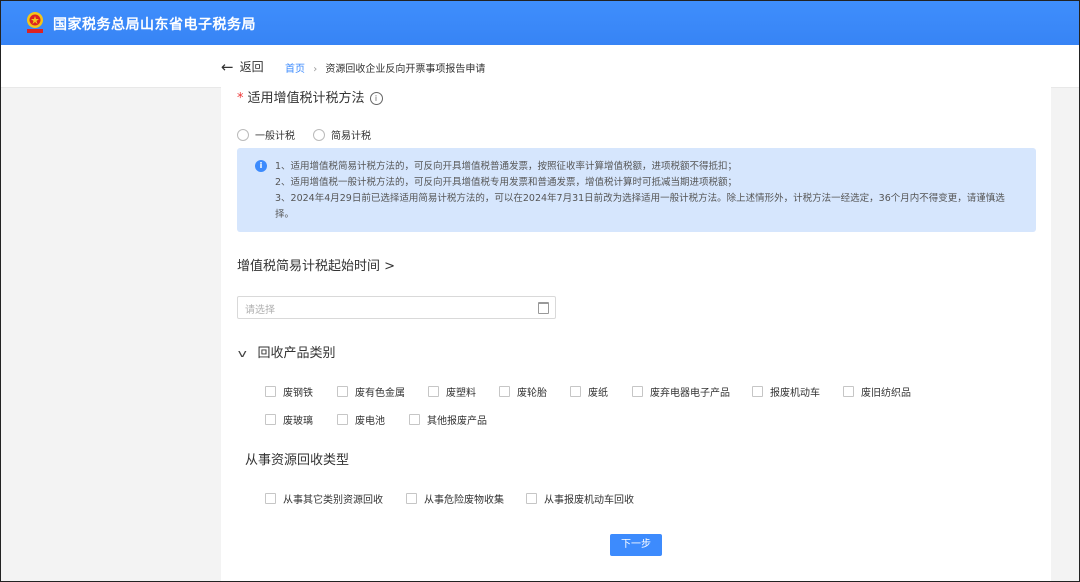 The width and height of the screenshot is (1080, 582). I want to click on start-time-label: 增值税简易计税起始时间 >, so click(316, 264).